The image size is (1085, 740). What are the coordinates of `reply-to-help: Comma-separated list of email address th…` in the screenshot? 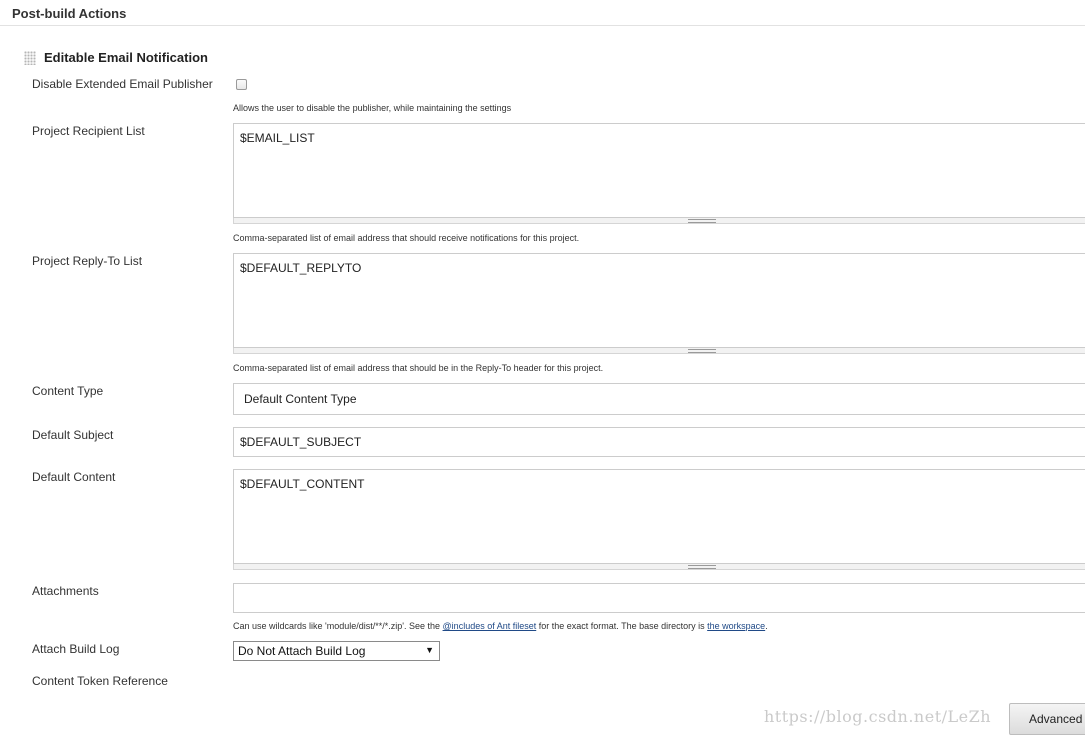 It's located at (418, 368).